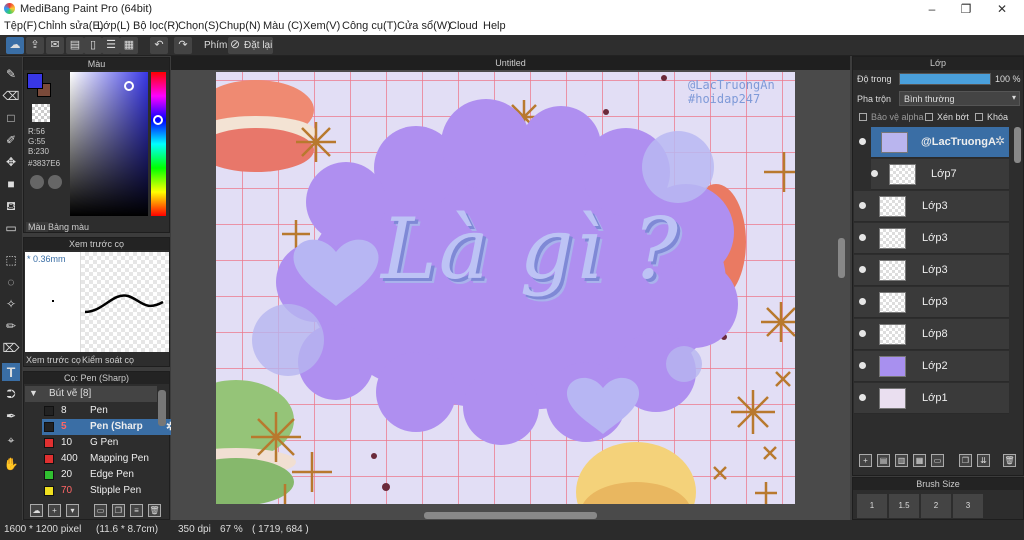 The height and width of the screenshot is (540, 1024). I want to click on protect-alpha-checkbox, so click(863, 117).